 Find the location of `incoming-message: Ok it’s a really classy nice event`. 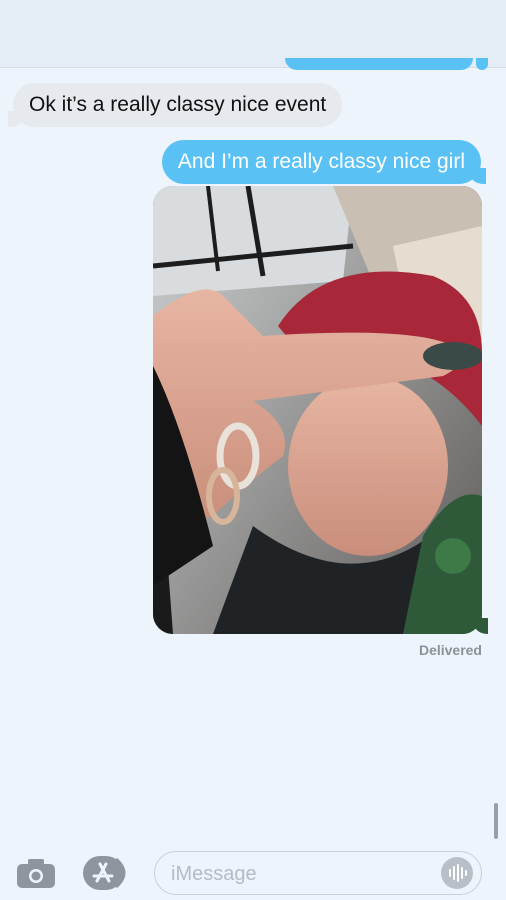

incoming-message: Ok it’s a really classy nice event is located at coordinates (175, 105).